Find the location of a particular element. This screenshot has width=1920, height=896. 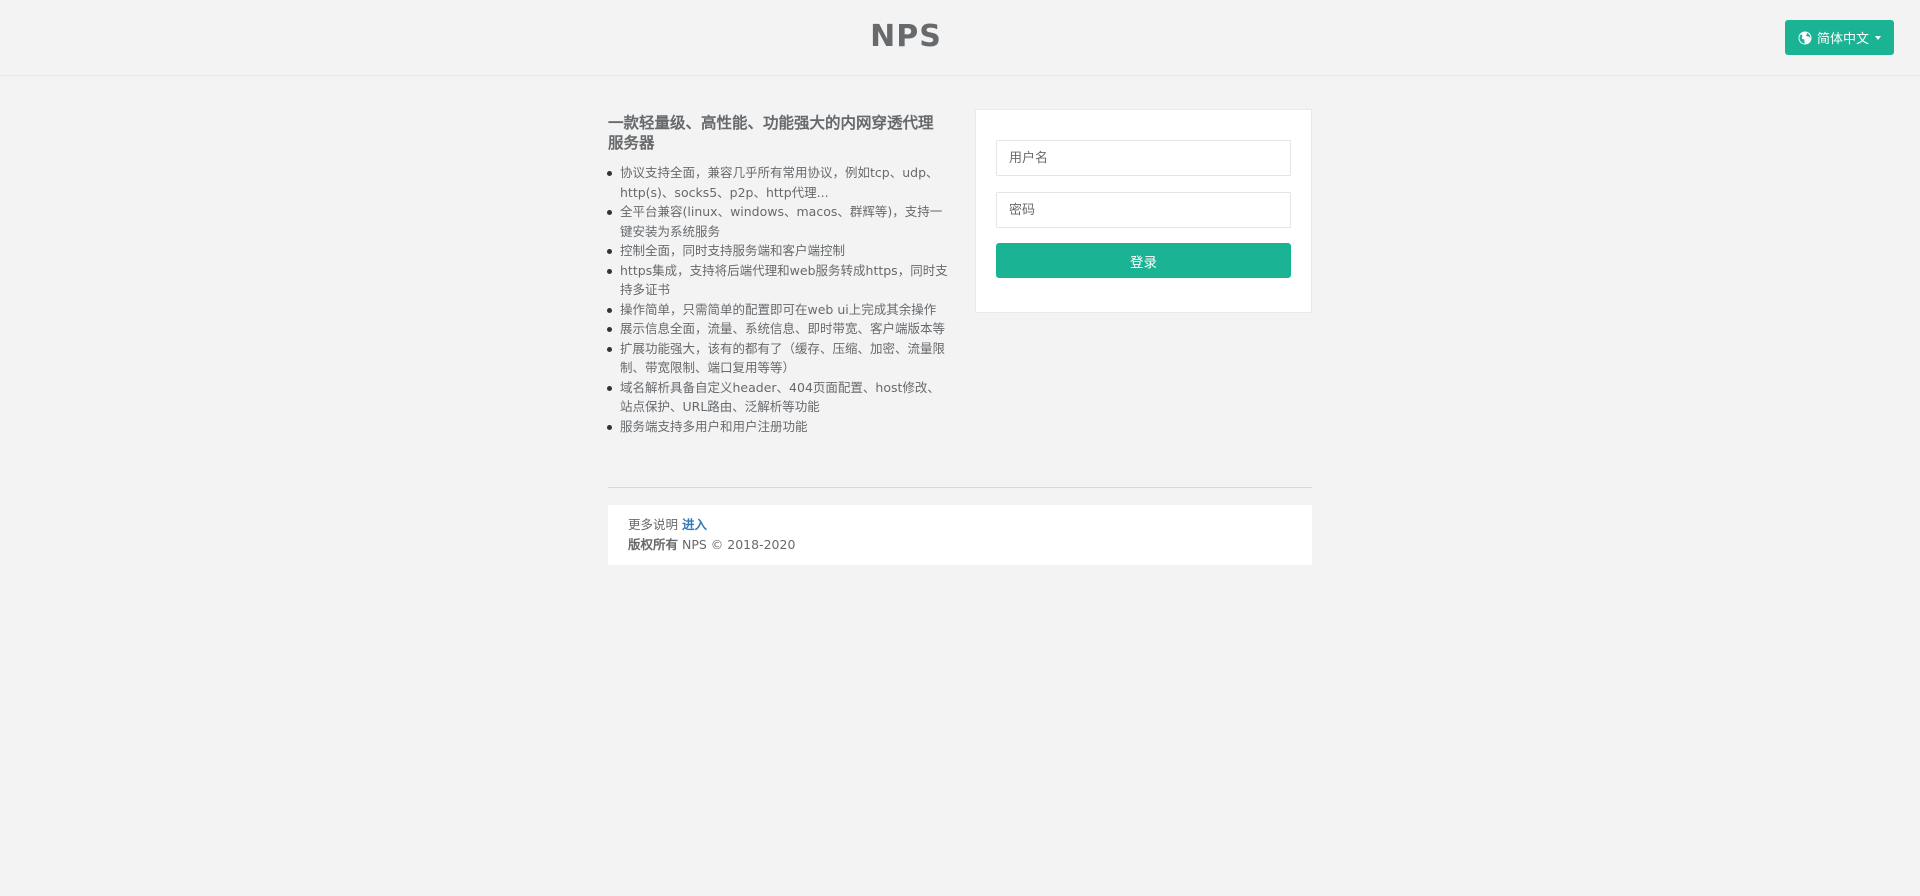

brand-title: NPS is located at coordinates (906, 36).